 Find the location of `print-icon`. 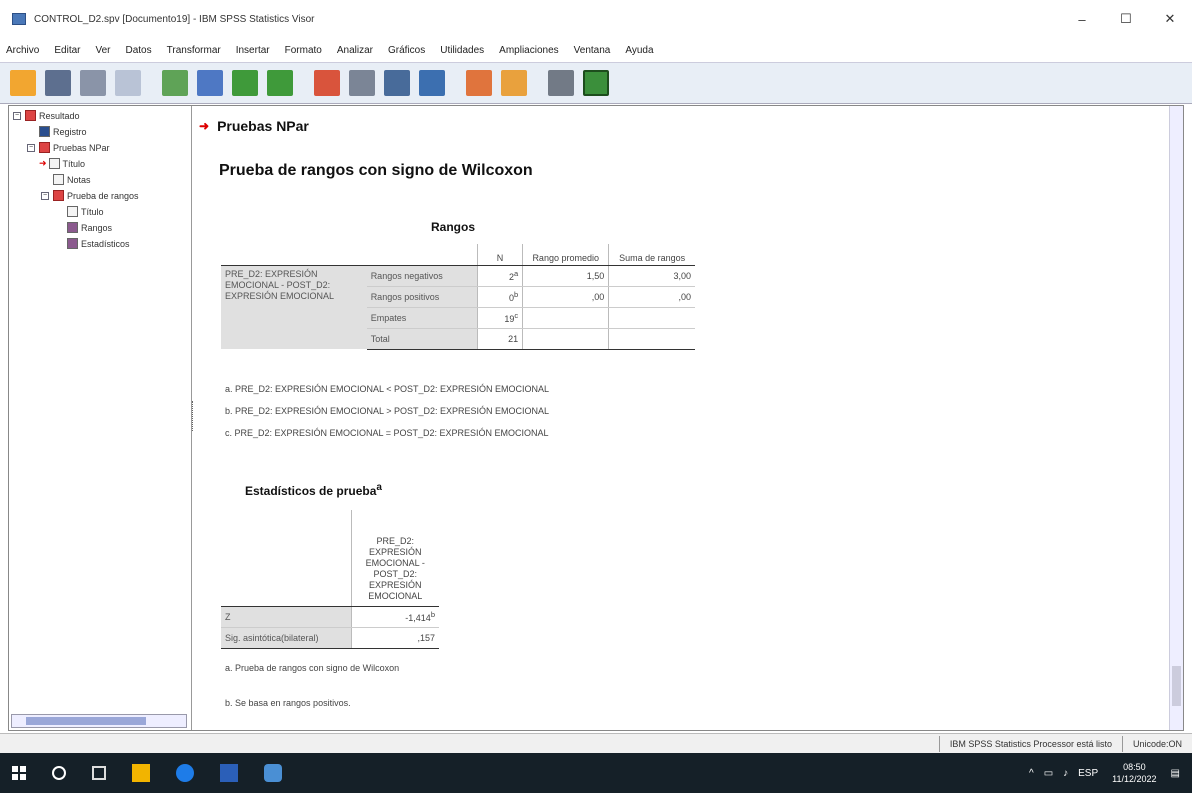

print-icon is located at coordinates (93, 83).